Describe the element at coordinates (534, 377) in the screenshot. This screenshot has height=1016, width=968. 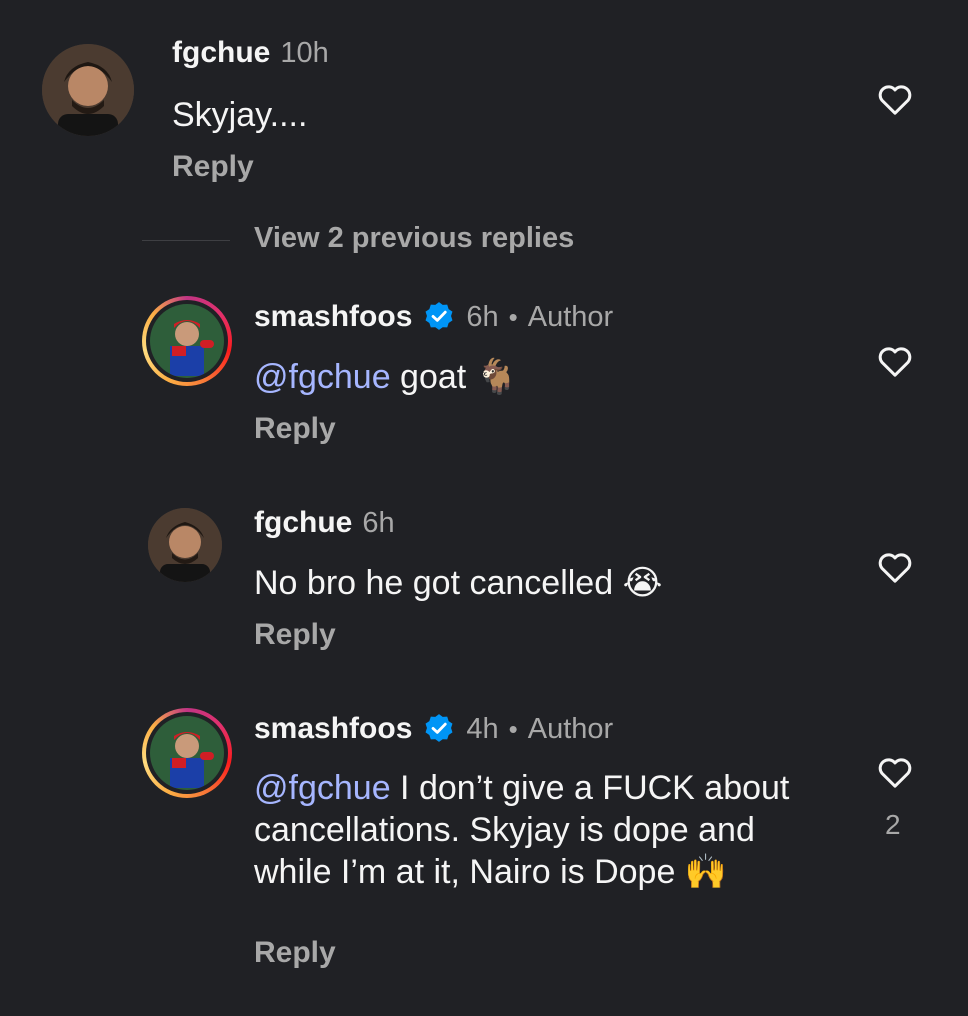
I see `comment-text: @fgchue goat 🐐` at that location.